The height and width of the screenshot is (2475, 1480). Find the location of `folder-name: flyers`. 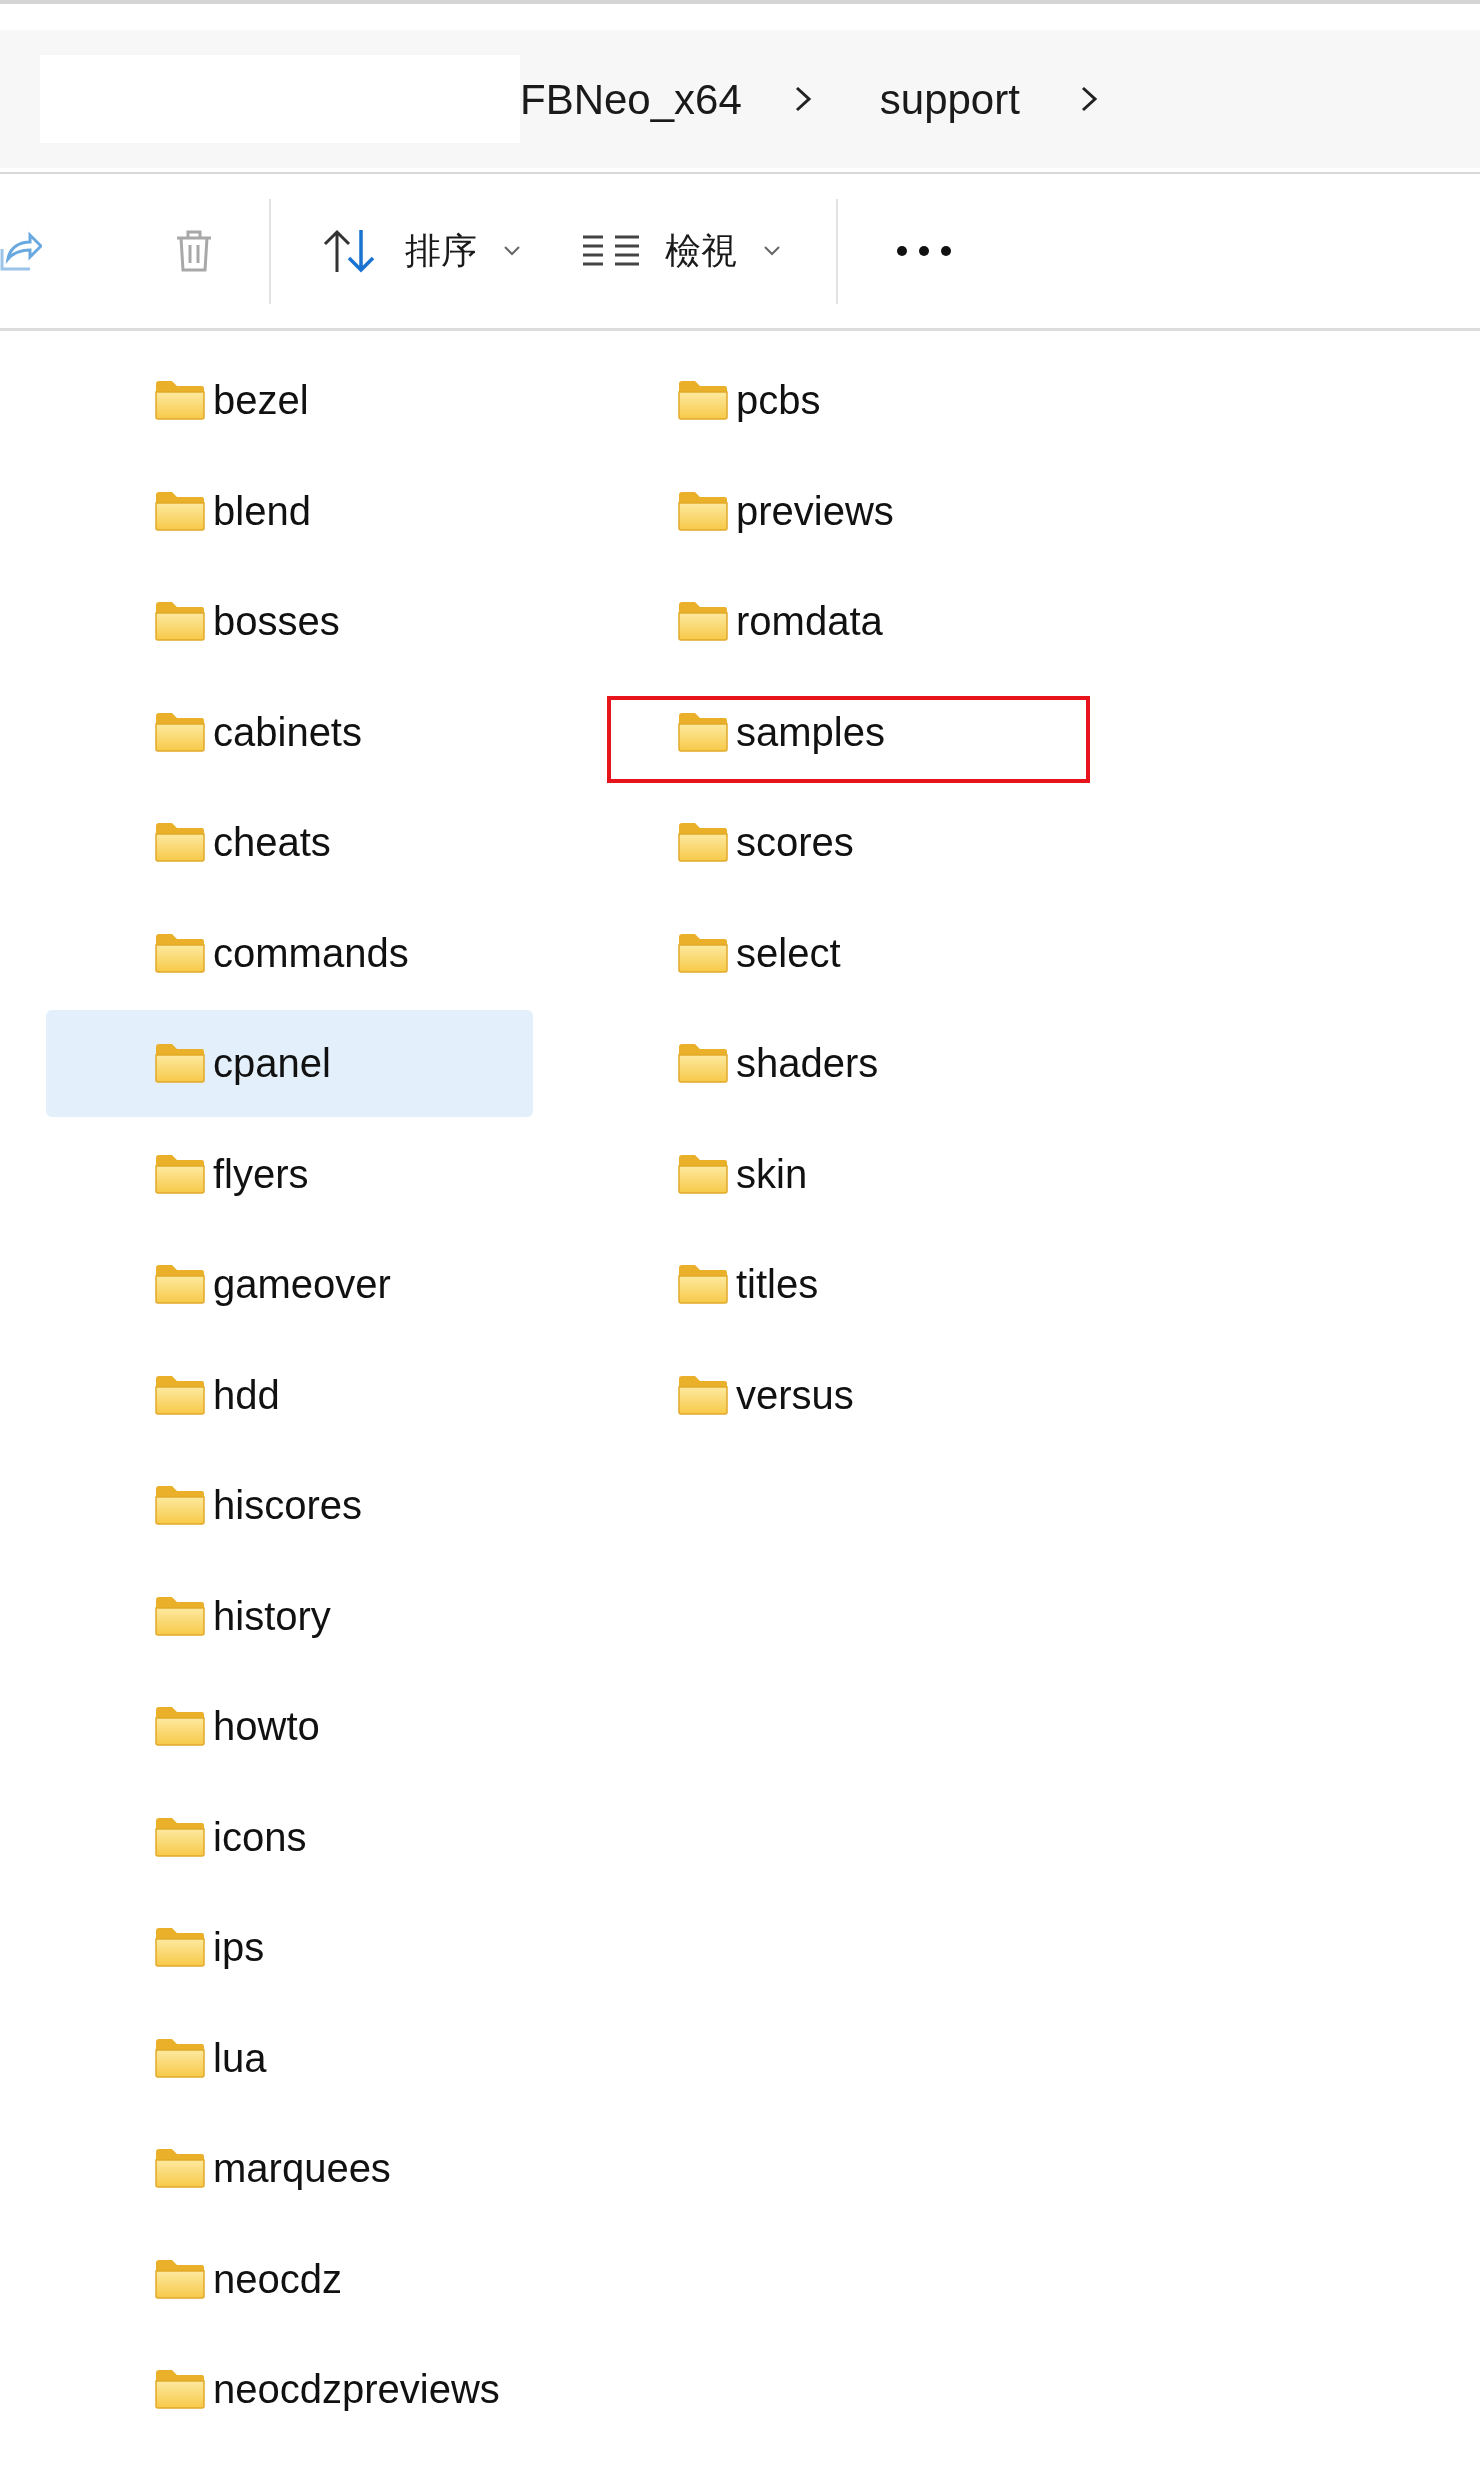

folder-name: flyers is located at coordinates (261, 1174).